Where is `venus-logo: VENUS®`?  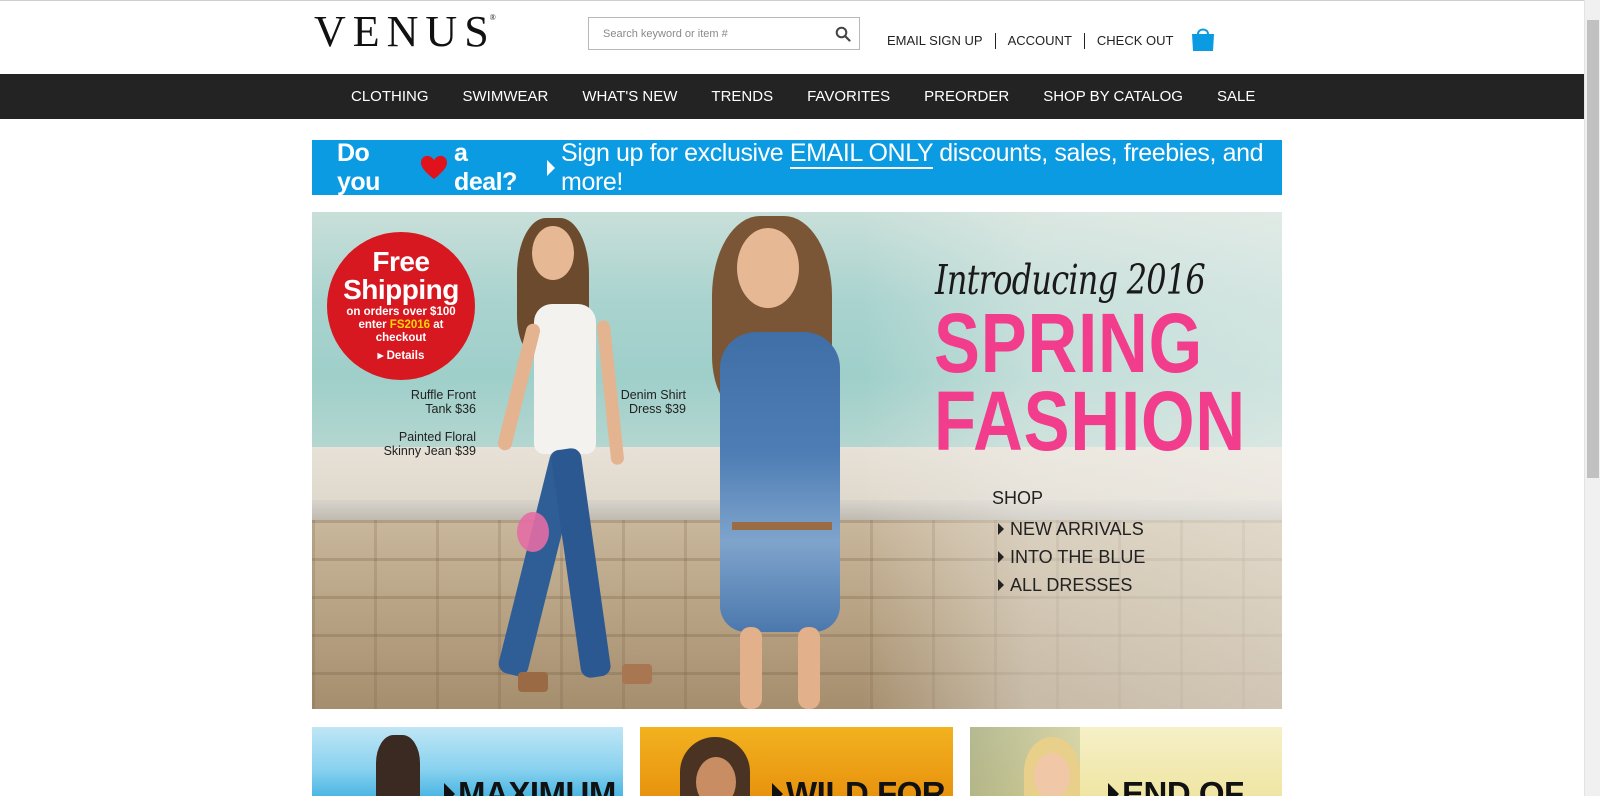
venus-logo: VENUS® is located at coordinates (408, 32).